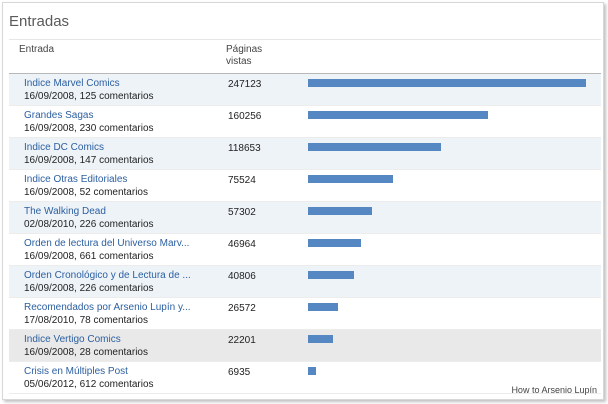 The height and width of the screenshot is (404, 608). Describe the element at coordinates (89, 384) in the screenshot. I see `entry-meta: 05/06/2012, 612 comentarios` at that location.